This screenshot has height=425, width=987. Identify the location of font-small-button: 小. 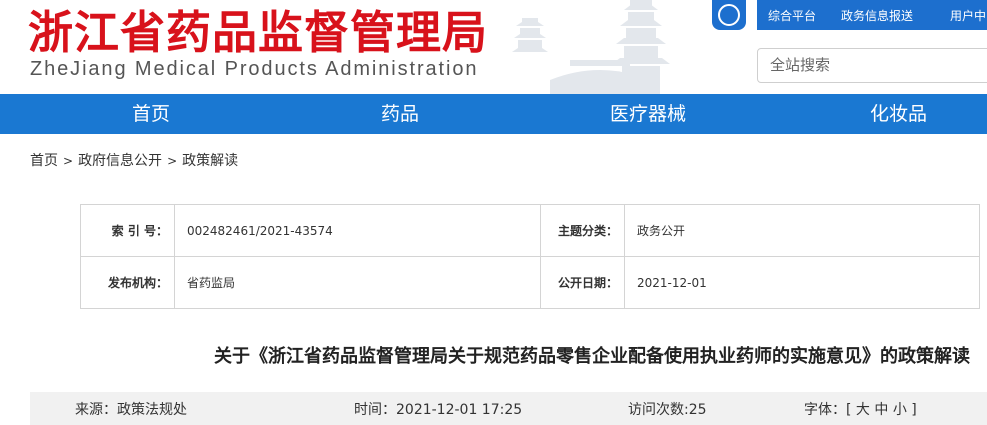
(900, 410).